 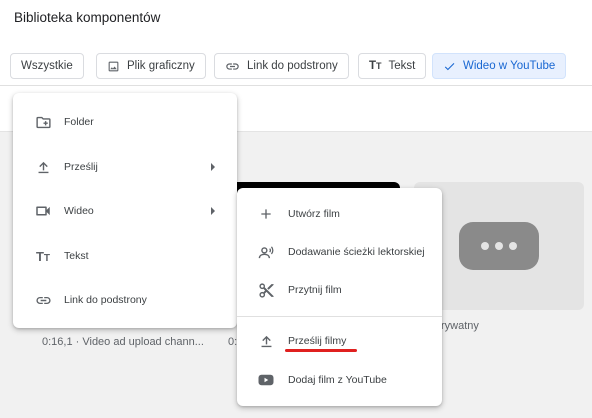 What do you see at coordinates (266, 214) in the screenshot?
I see `plus-icon` at bounding box center [266, 214].